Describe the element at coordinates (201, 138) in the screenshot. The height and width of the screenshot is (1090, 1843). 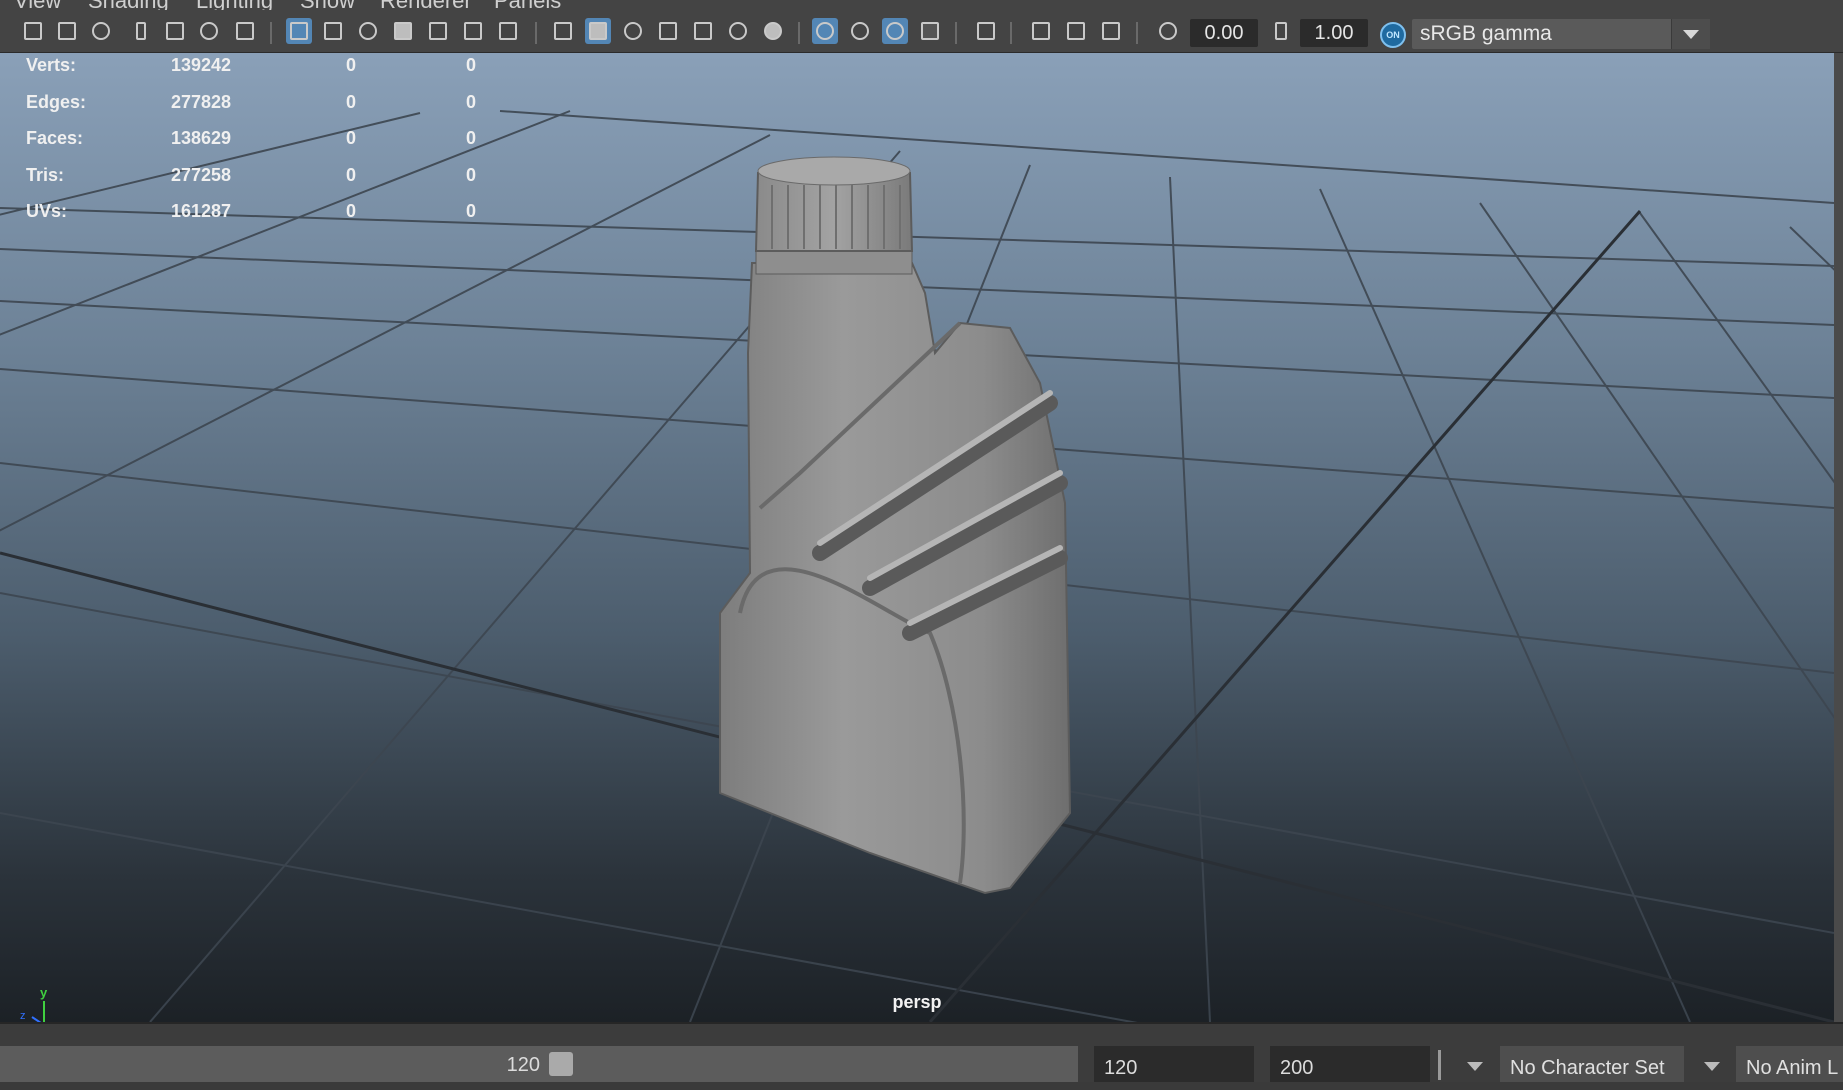
I see `hud-value: 138629` at that location.